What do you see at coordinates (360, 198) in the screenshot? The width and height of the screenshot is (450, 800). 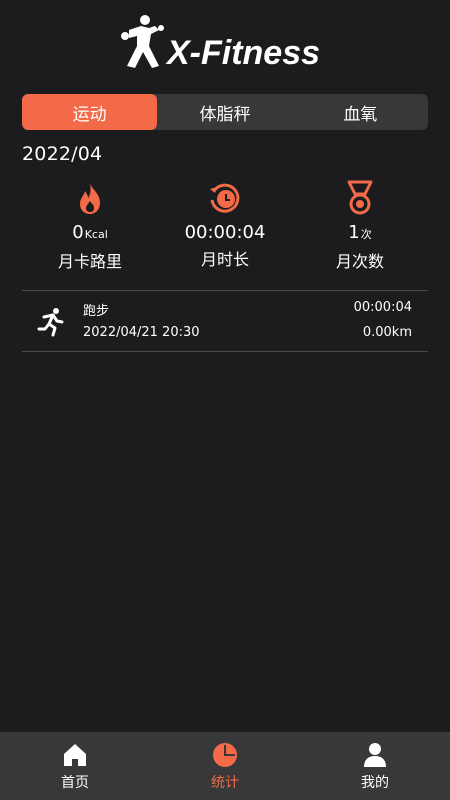 I see `medal-icon` at bounding box center [360, 198].